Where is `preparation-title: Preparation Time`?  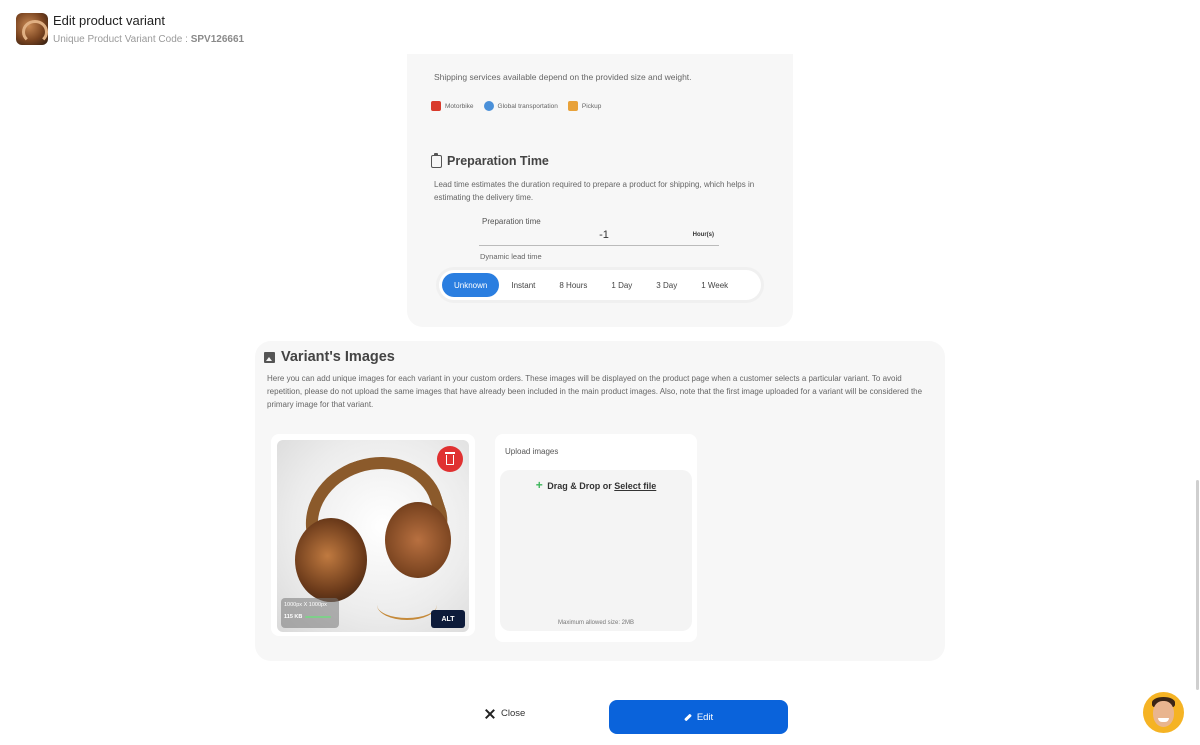
preparation-title: Preparation Time is located at coordinates (498, 161).